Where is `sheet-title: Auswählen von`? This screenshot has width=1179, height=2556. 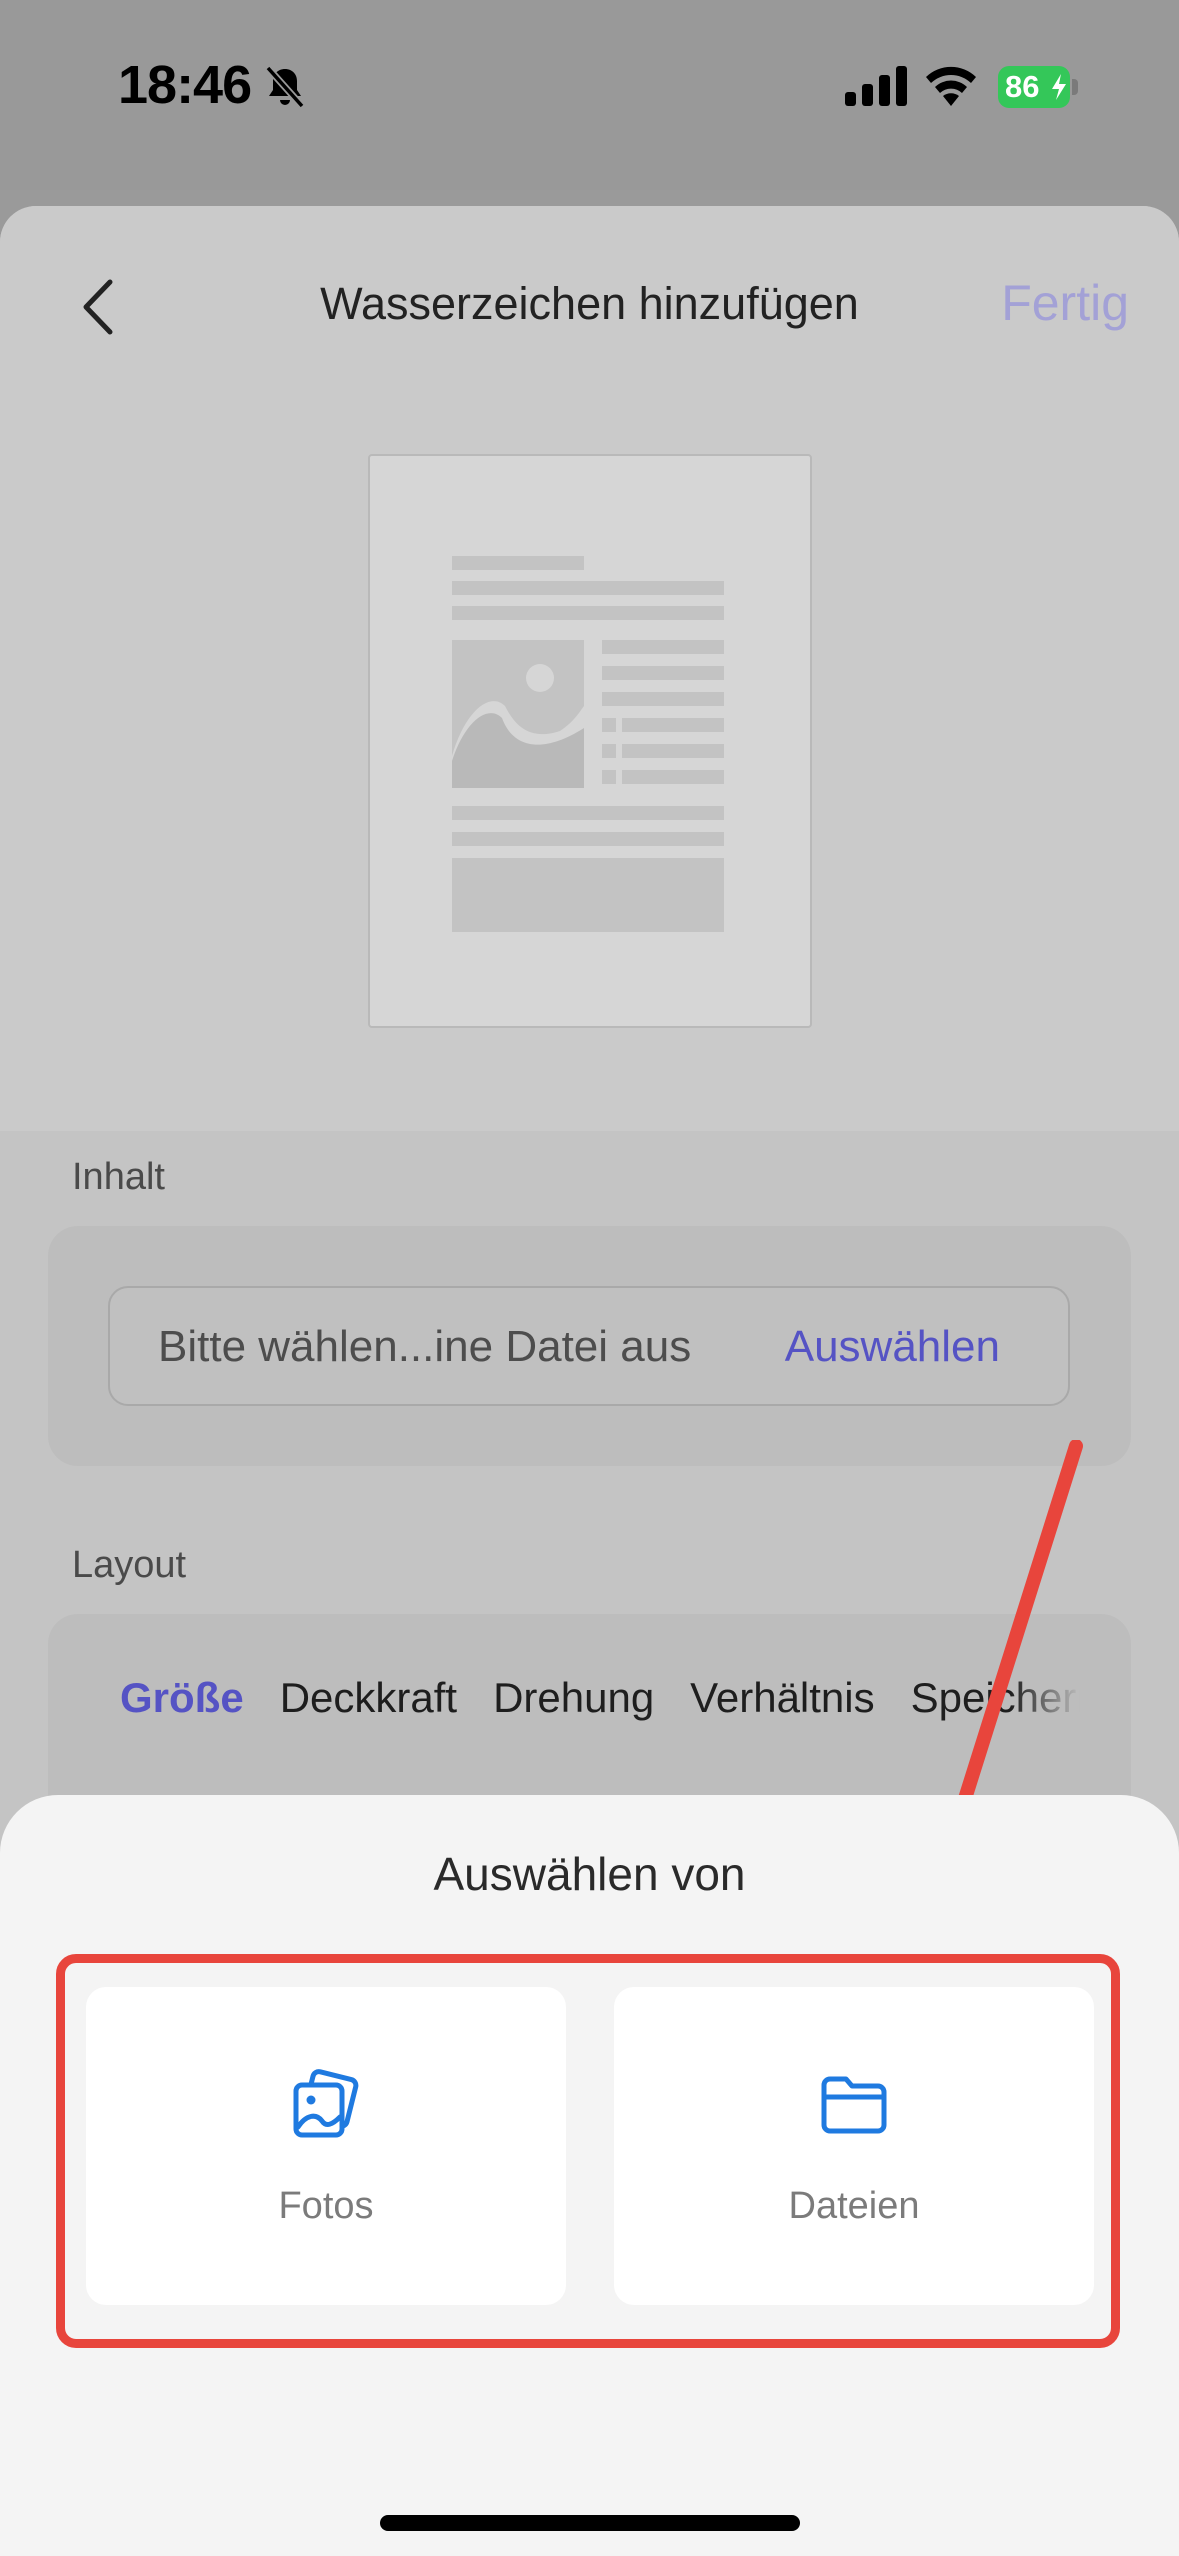
sheet-title: Auswählen von is located at coordinates (589, 1874).